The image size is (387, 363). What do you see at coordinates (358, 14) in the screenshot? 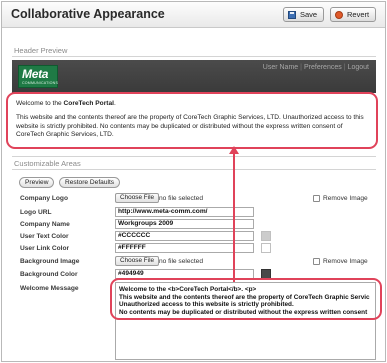
I see `revert-button-label: Revert` at bounding box center [358, 14].